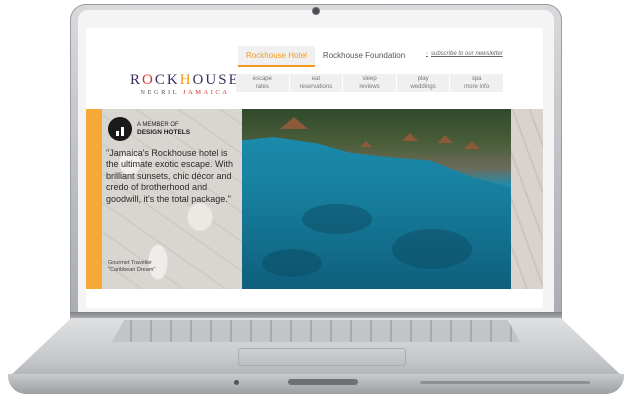 The image size is (632, 402). I want to click on webcam-icon, so click(316, 11).